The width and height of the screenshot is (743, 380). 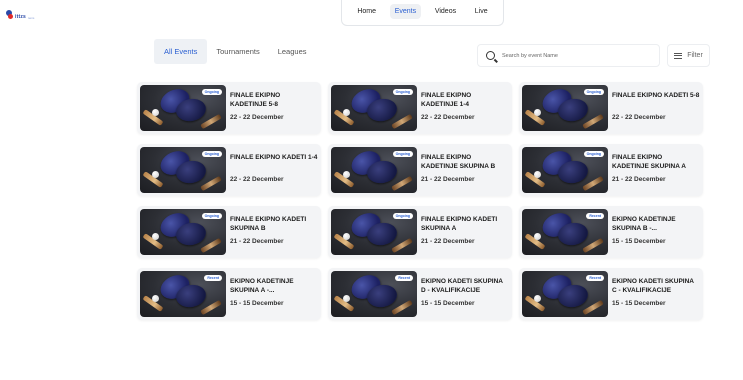 I want to click on event-title: FINALE EKIPNO KADETINJE SKUPINA B, so click(x=458, y=162).